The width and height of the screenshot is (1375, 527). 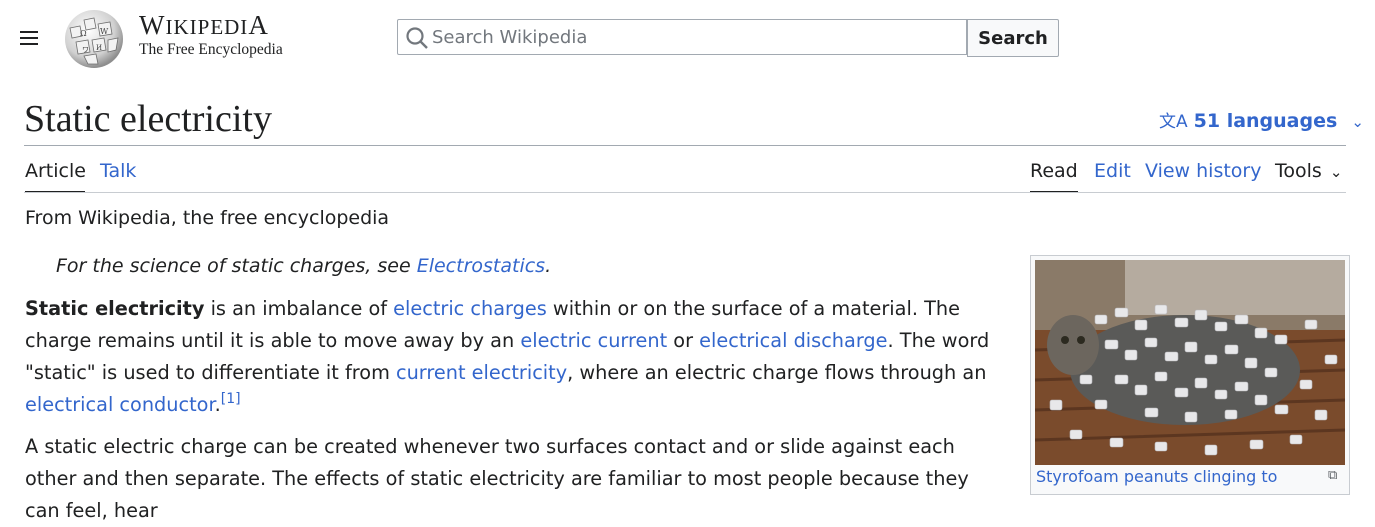 What do you see at coordinates (231, 399) in the screenshot?
I see `reference-link: [1]` at bounding box center [231, 399].